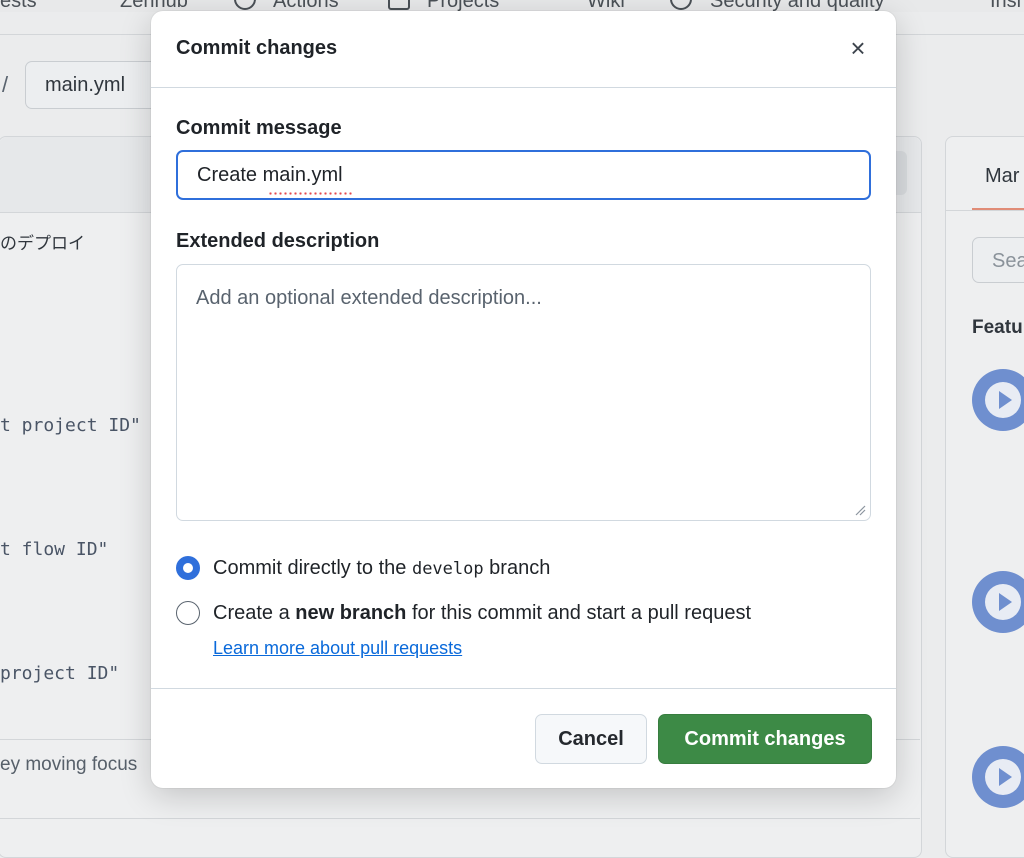 The width and height of the screenshot is (1024, 858). What do you see at coordinates (310, 193) in the screenshot?
I see `spellcheck-underline` at bounding box center [310, 193].